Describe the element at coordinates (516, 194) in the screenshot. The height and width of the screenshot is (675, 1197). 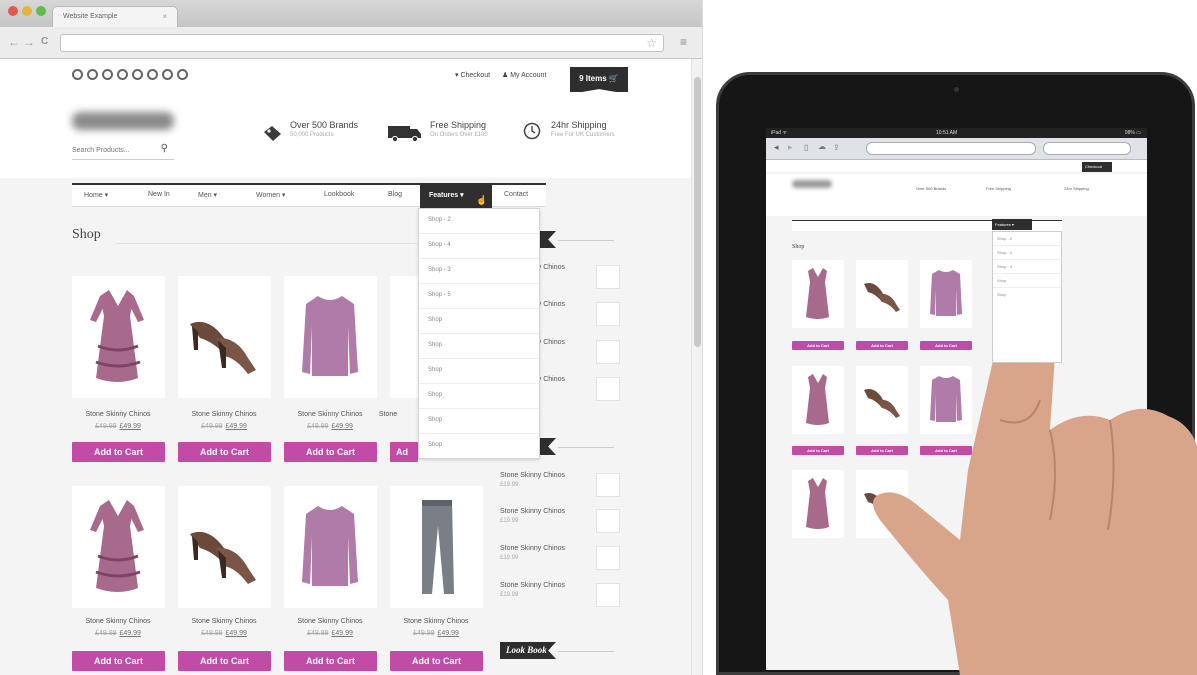
I see `nav-contact: Contact` at that location.